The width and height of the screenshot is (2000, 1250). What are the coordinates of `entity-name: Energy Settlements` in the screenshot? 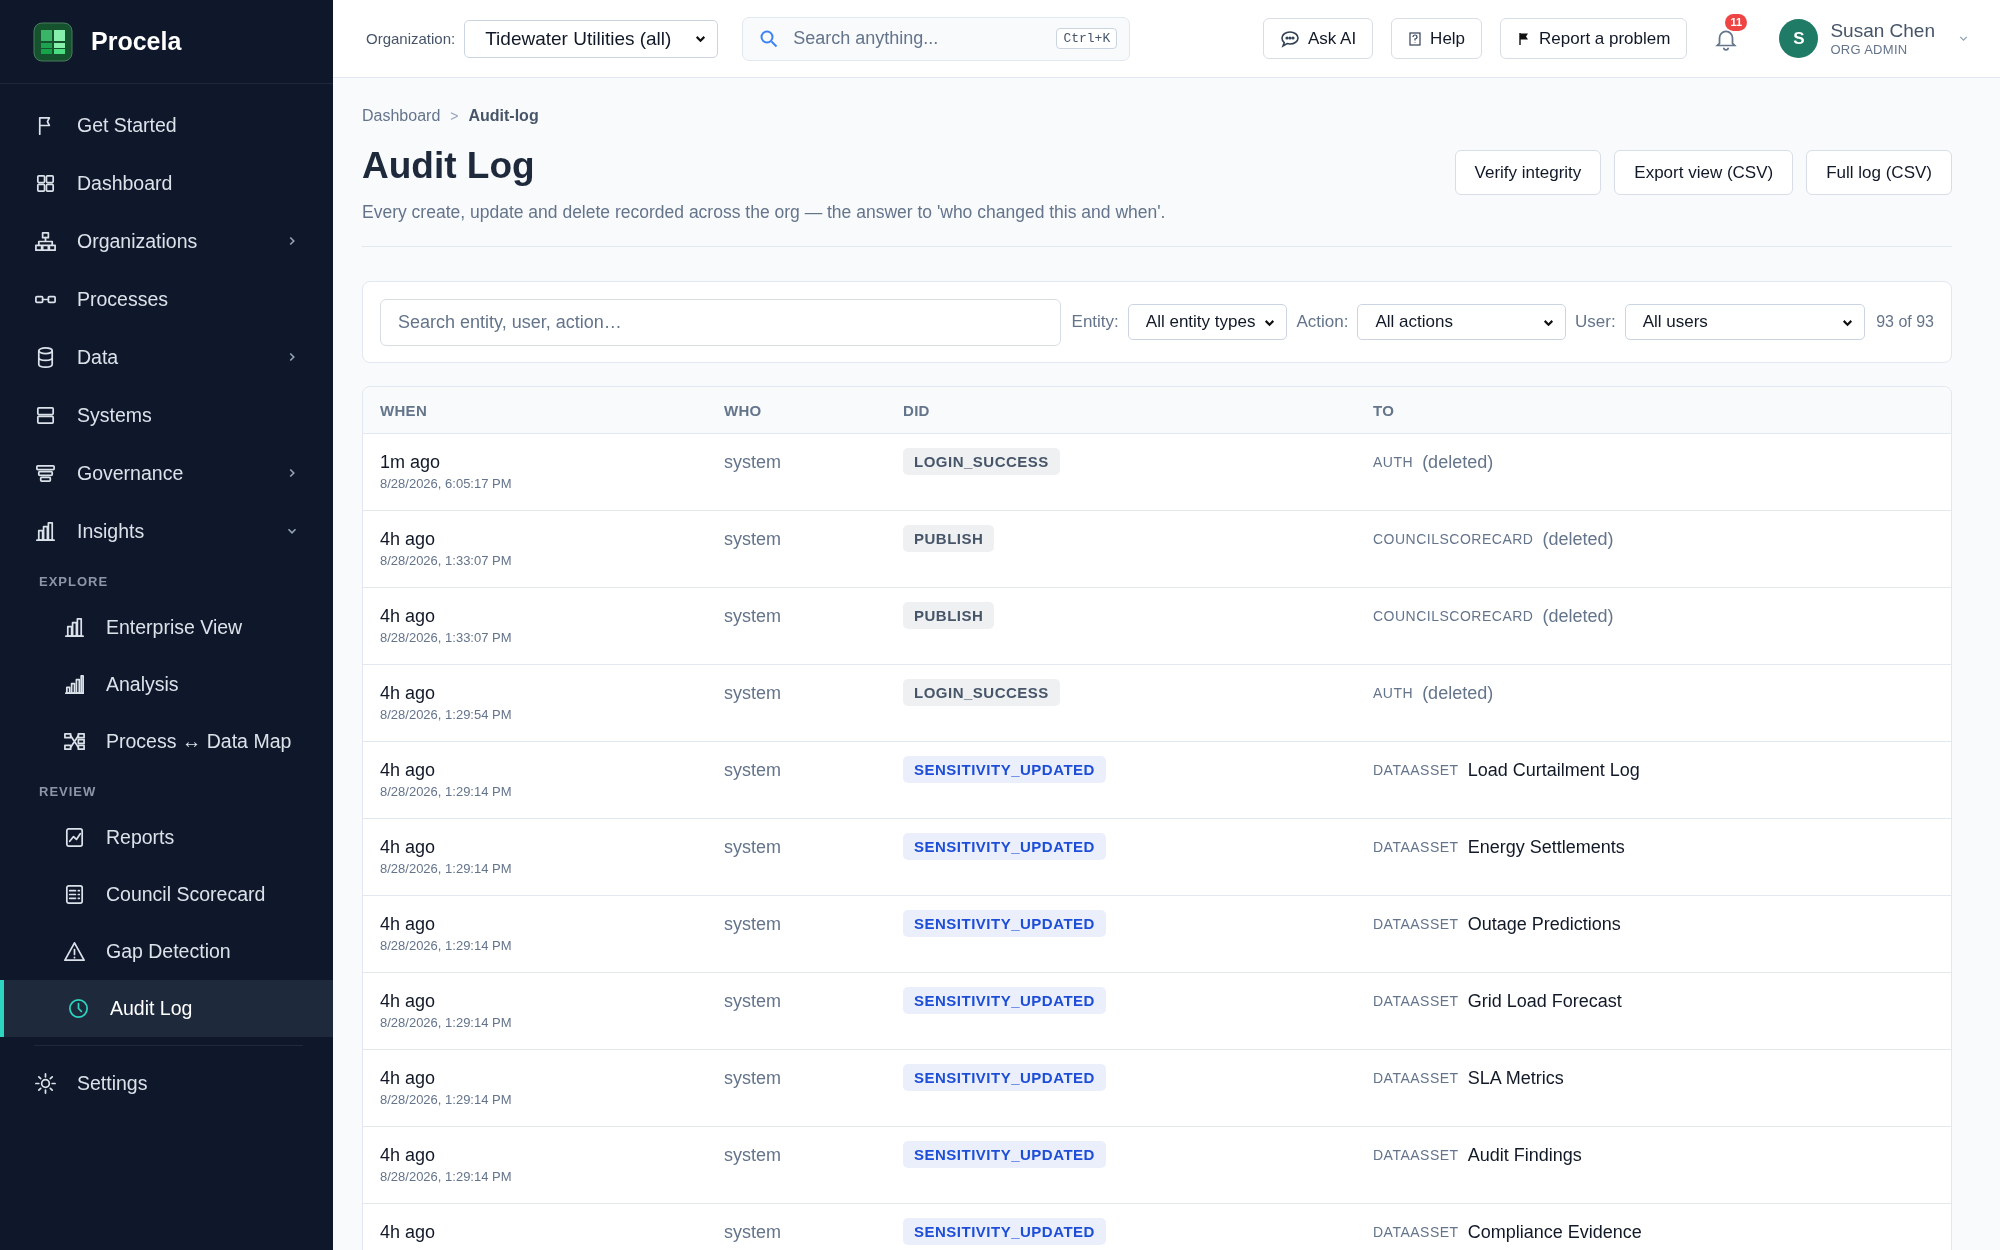 It's located at (1546, 847).